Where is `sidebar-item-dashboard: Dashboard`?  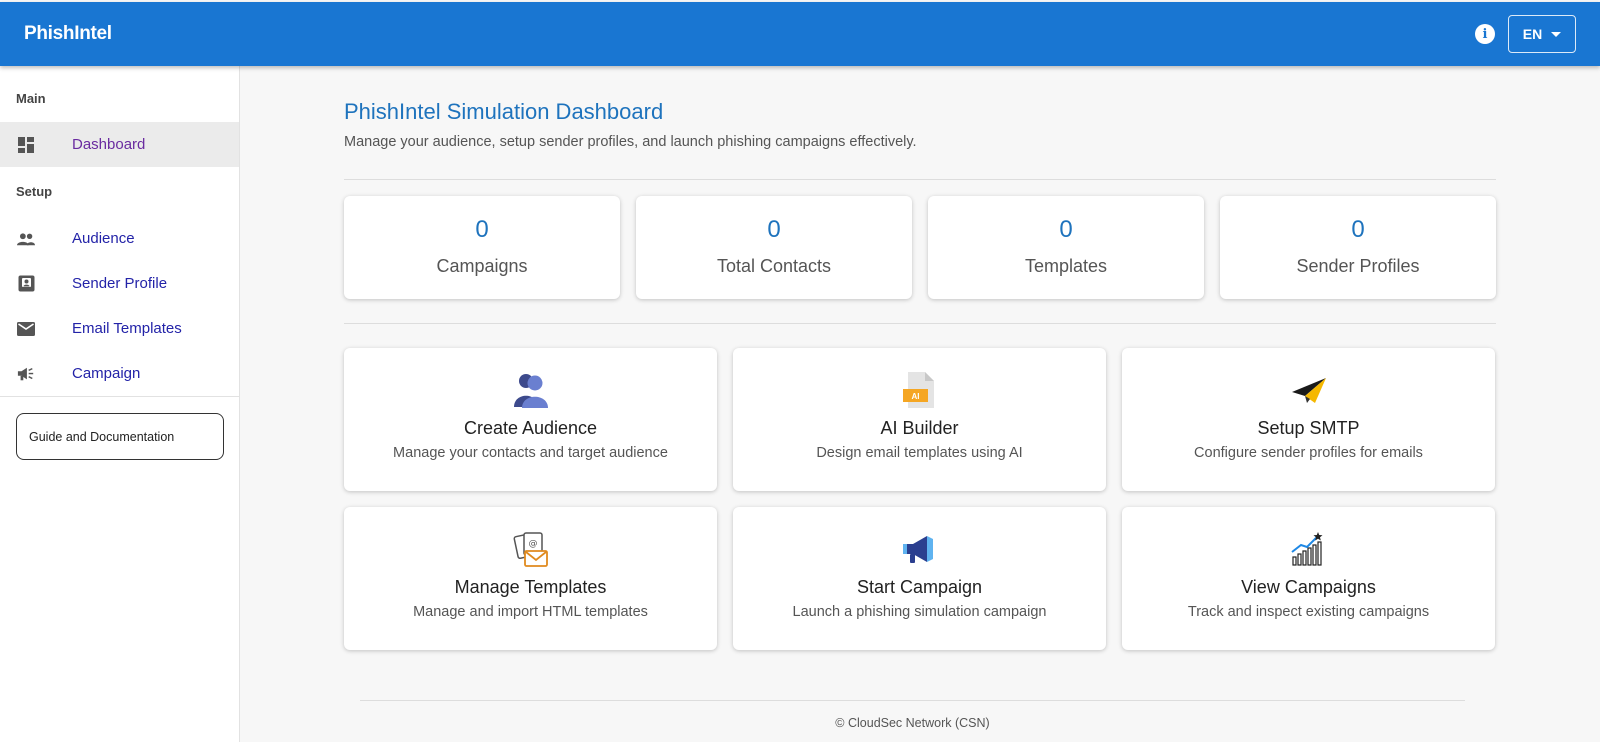
sidebar-item-dashboard: Dashboard is located at coordinates (119, 144).